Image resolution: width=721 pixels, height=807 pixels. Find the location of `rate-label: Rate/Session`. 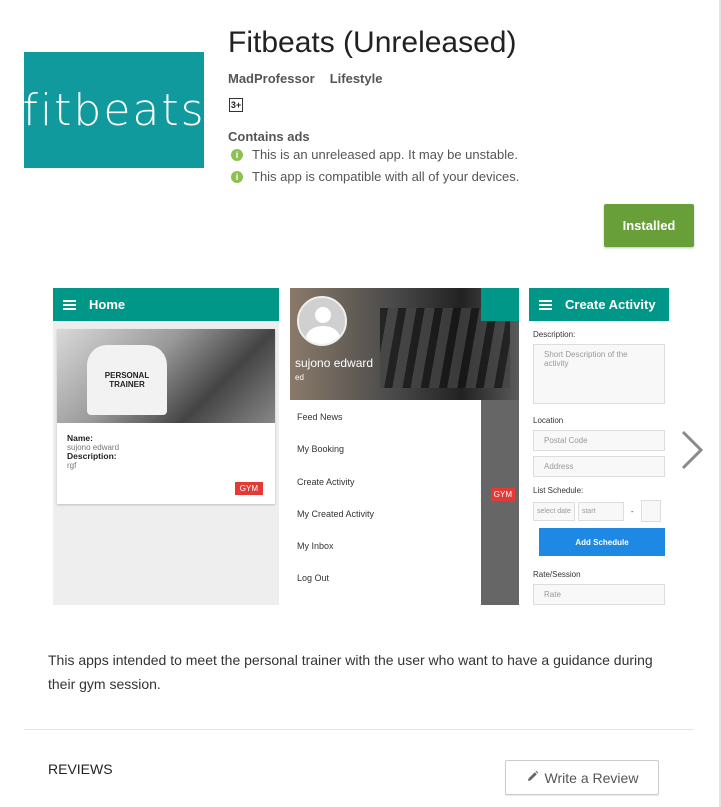

rate-label: Rate/Session is located at coordinates (557, 574).